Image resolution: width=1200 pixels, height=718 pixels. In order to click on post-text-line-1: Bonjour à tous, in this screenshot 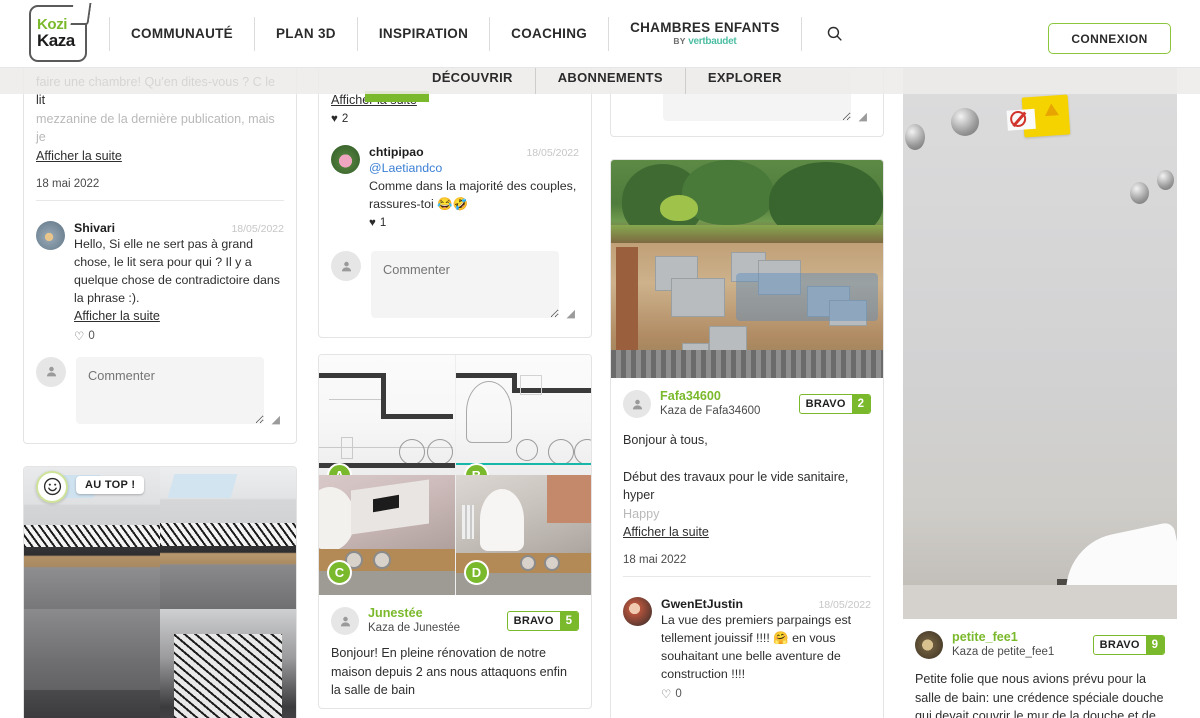, I will do `click(665, 440)`.